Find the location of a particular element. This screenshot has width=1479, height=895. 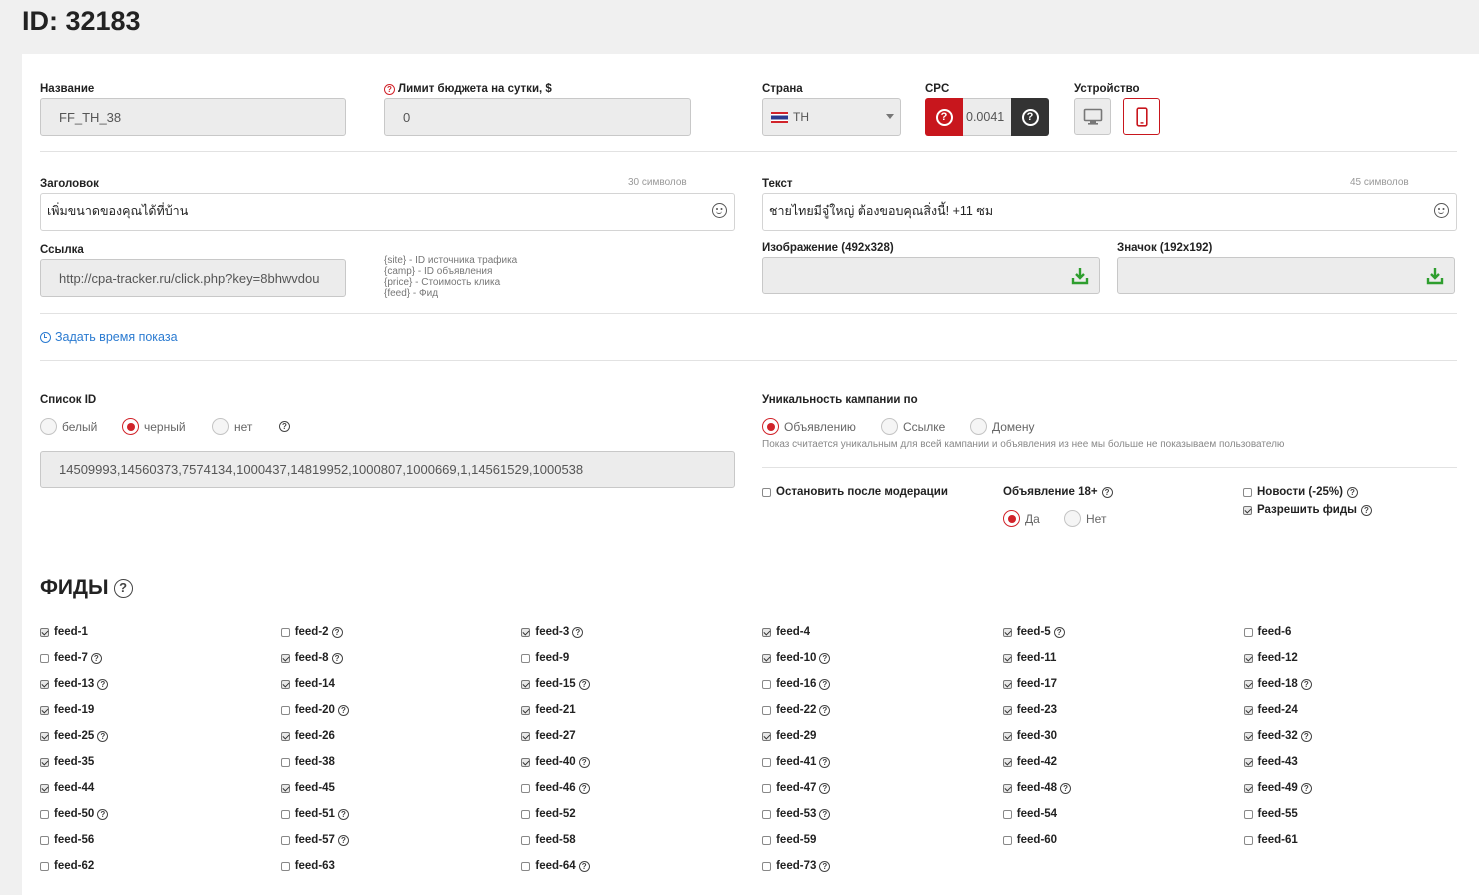

feed-checkbox: feed-61 is located at coordinates (1270, 840).